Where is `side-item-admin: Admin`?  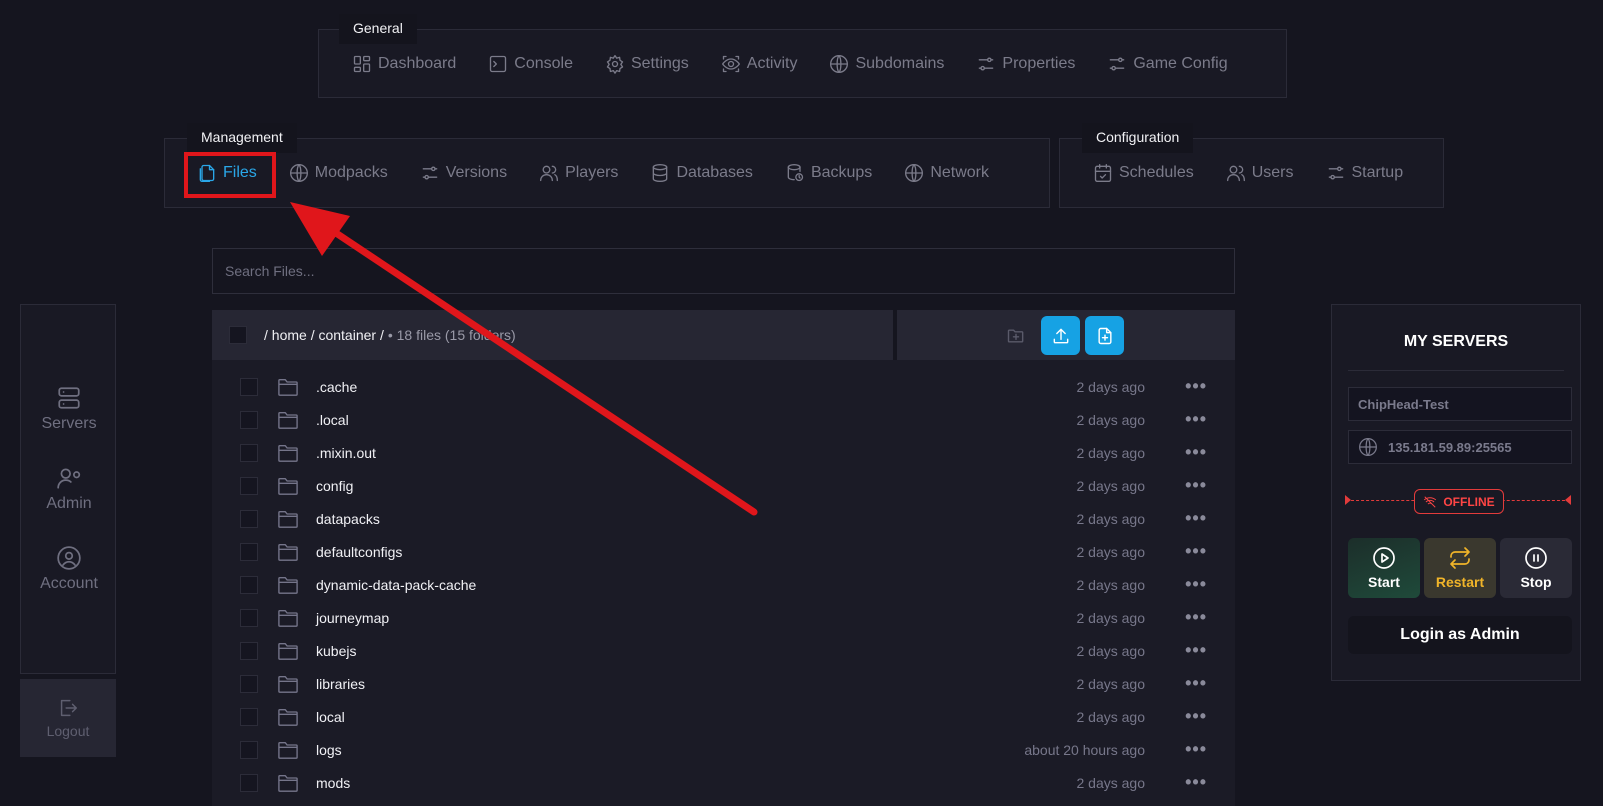 side-item-admin: Admin is located at coordinates (69, 489).